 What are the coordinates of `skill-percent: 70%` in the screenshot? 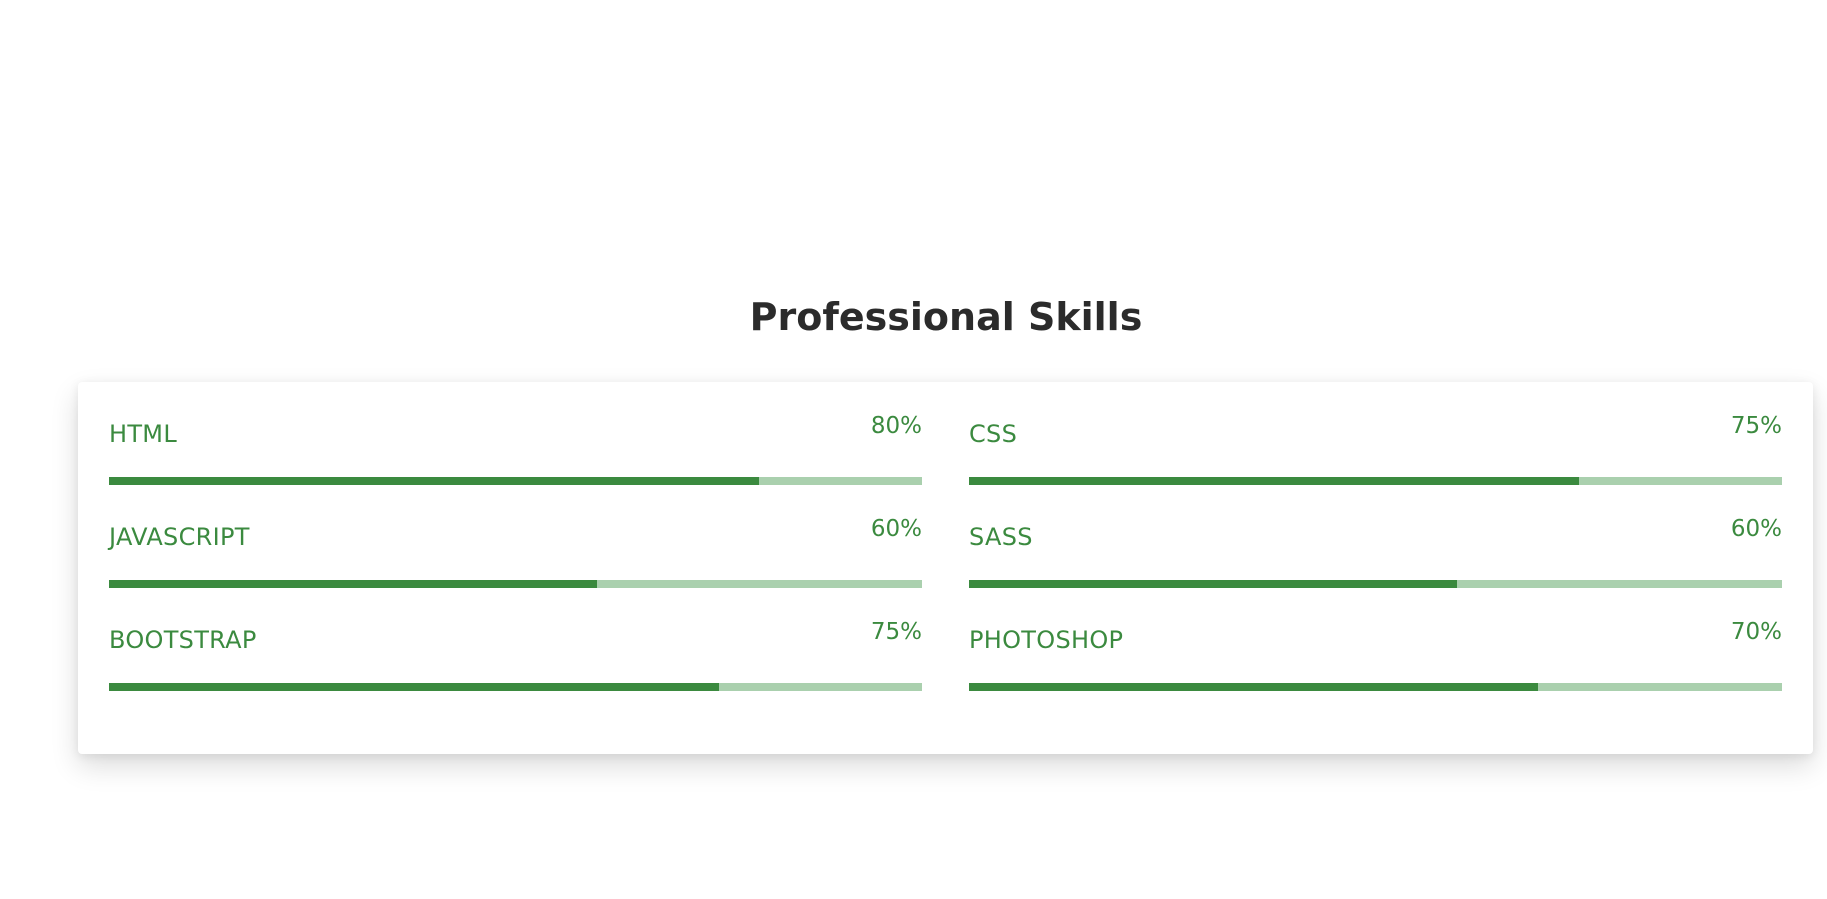 It's located at (1756, 632).